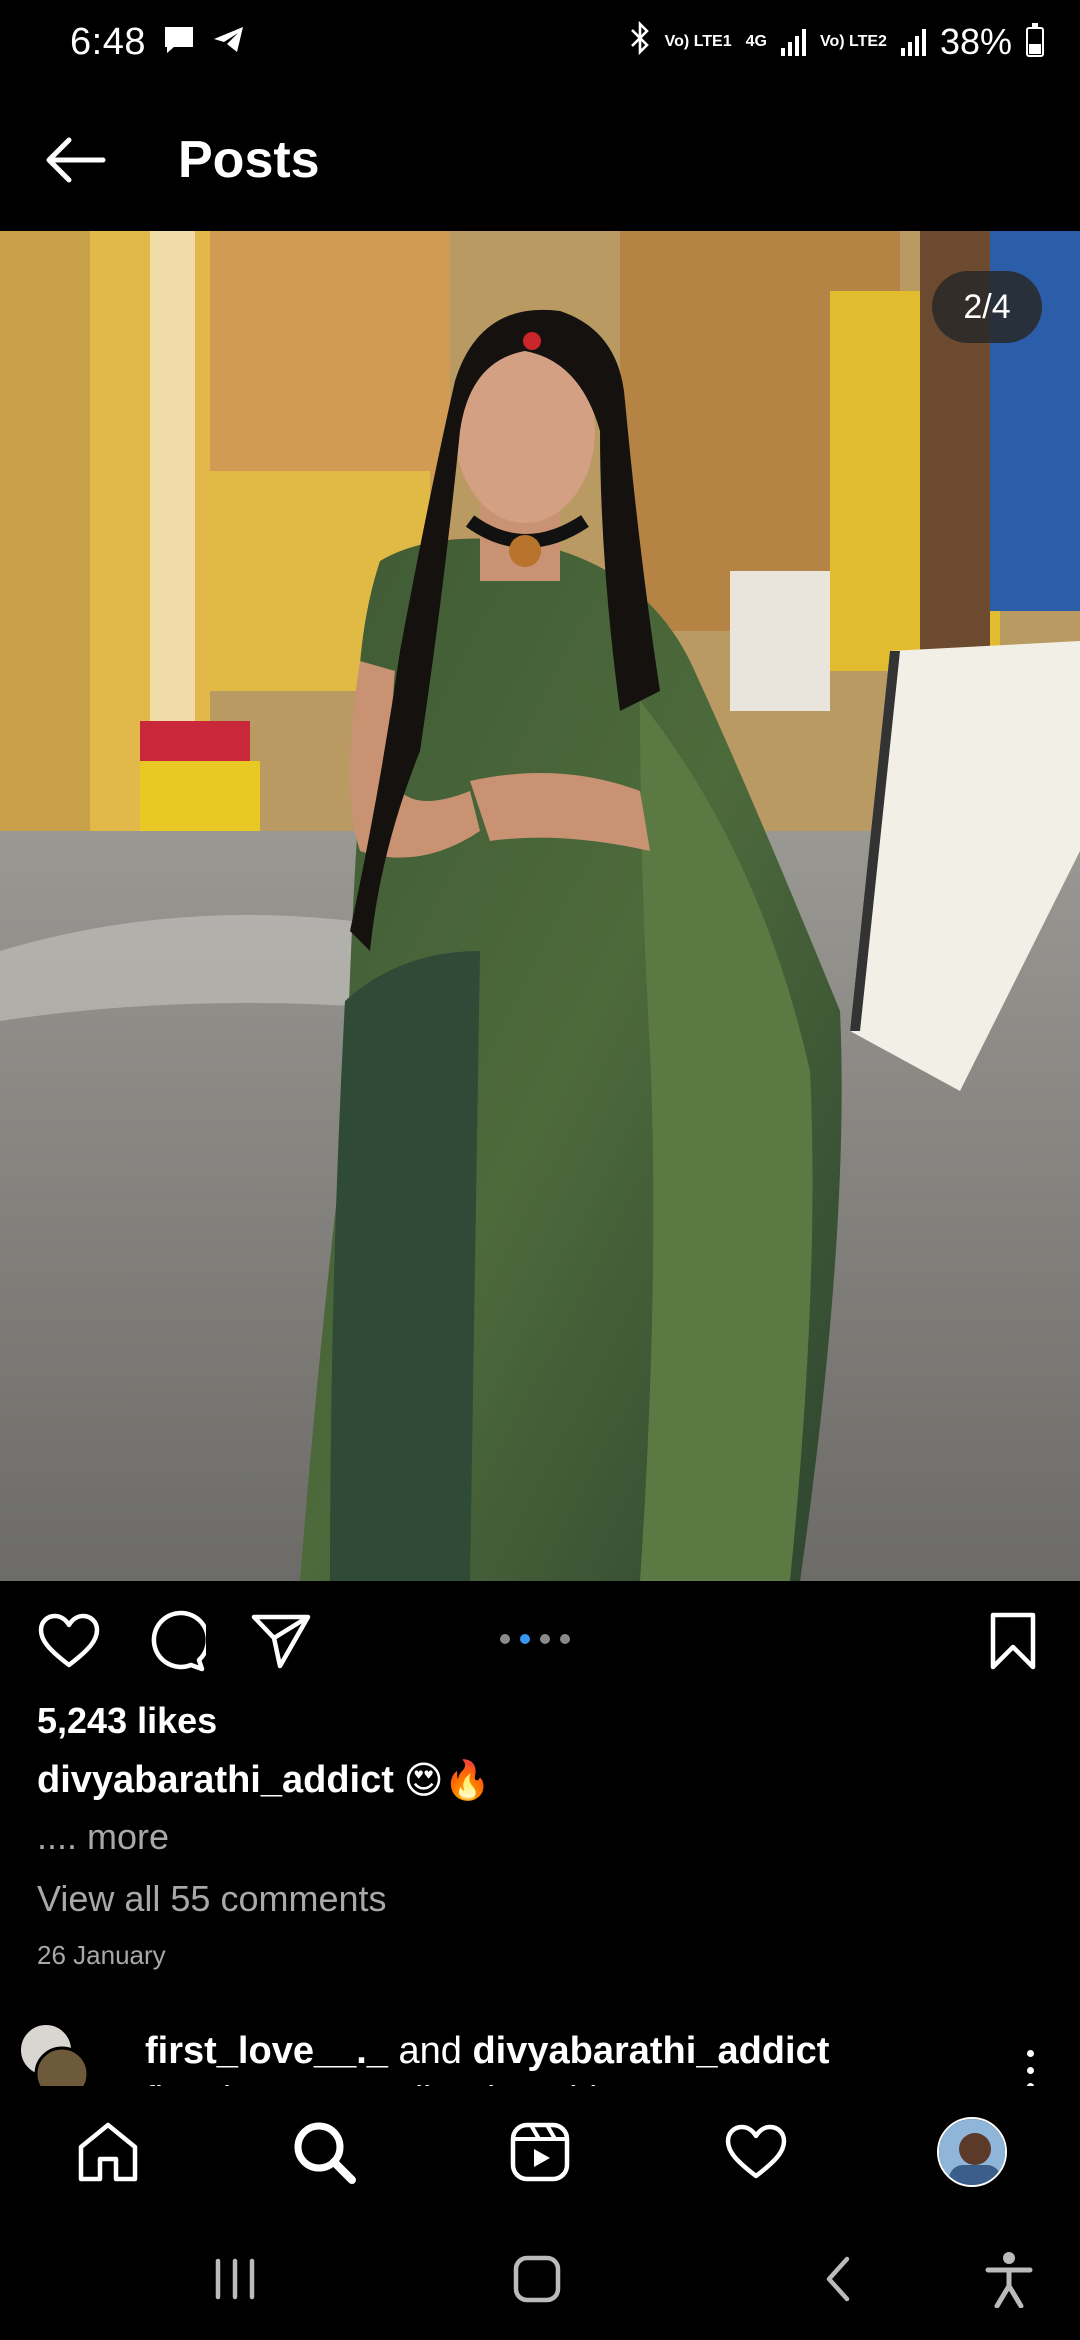 Image resolution: width=1080 pixels, height=2340 pixels. I want to click on nav-activity, so click(756, 2152).